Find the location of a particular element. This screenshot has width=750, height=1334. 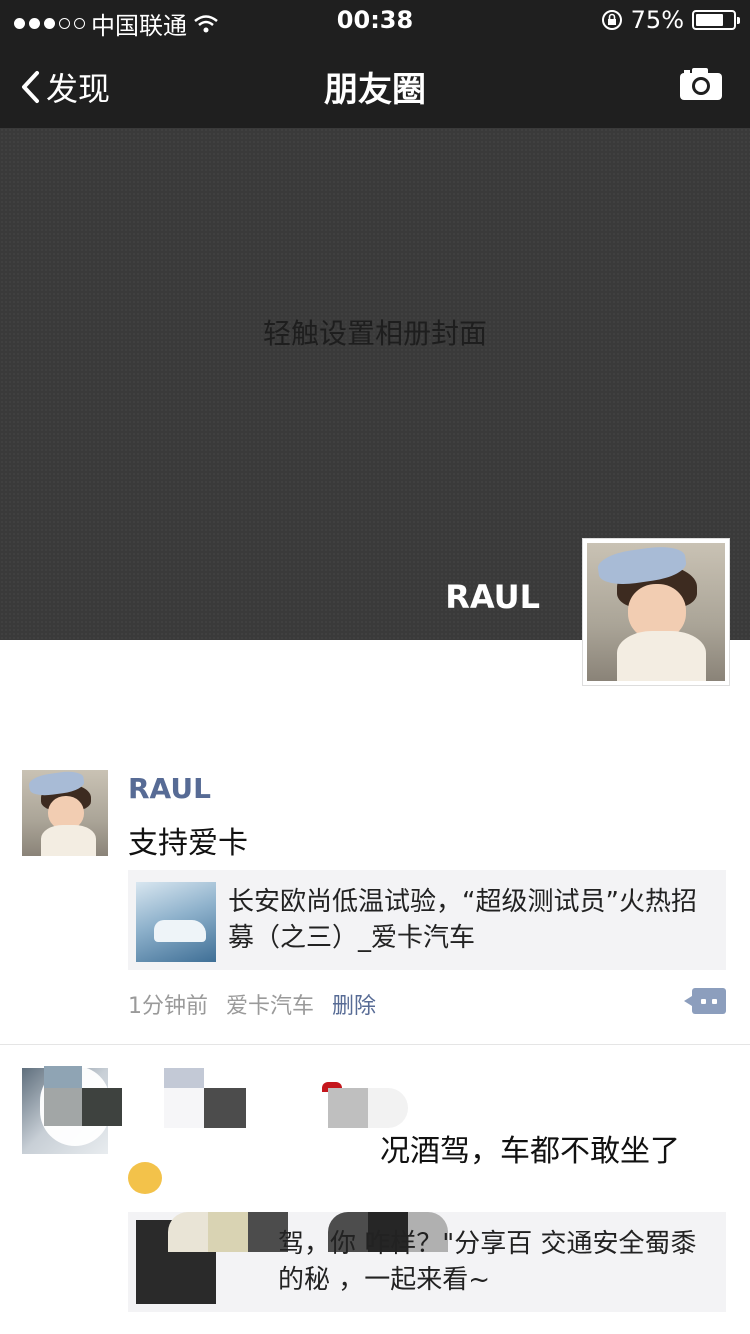

shared-link-card: 长安欧尚低温试验，“超级测试员”火热招募（之三）_爱卡汽车 is located at coordinates (427, 920).